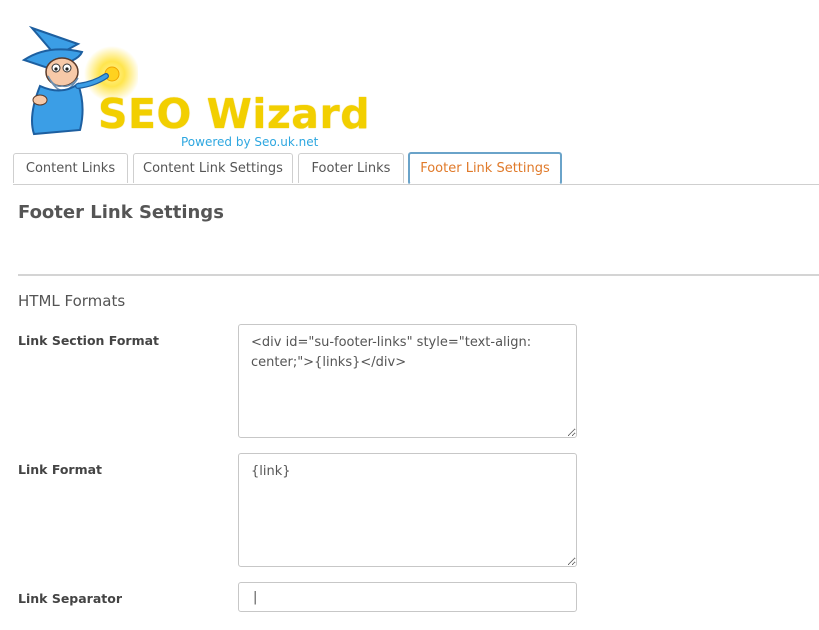 The height and width of the screenshot is (630, 819). What do you see at coordinates (416, 184) in the screenshot?
I see `tab-divider` at bounding box center [416, 184].